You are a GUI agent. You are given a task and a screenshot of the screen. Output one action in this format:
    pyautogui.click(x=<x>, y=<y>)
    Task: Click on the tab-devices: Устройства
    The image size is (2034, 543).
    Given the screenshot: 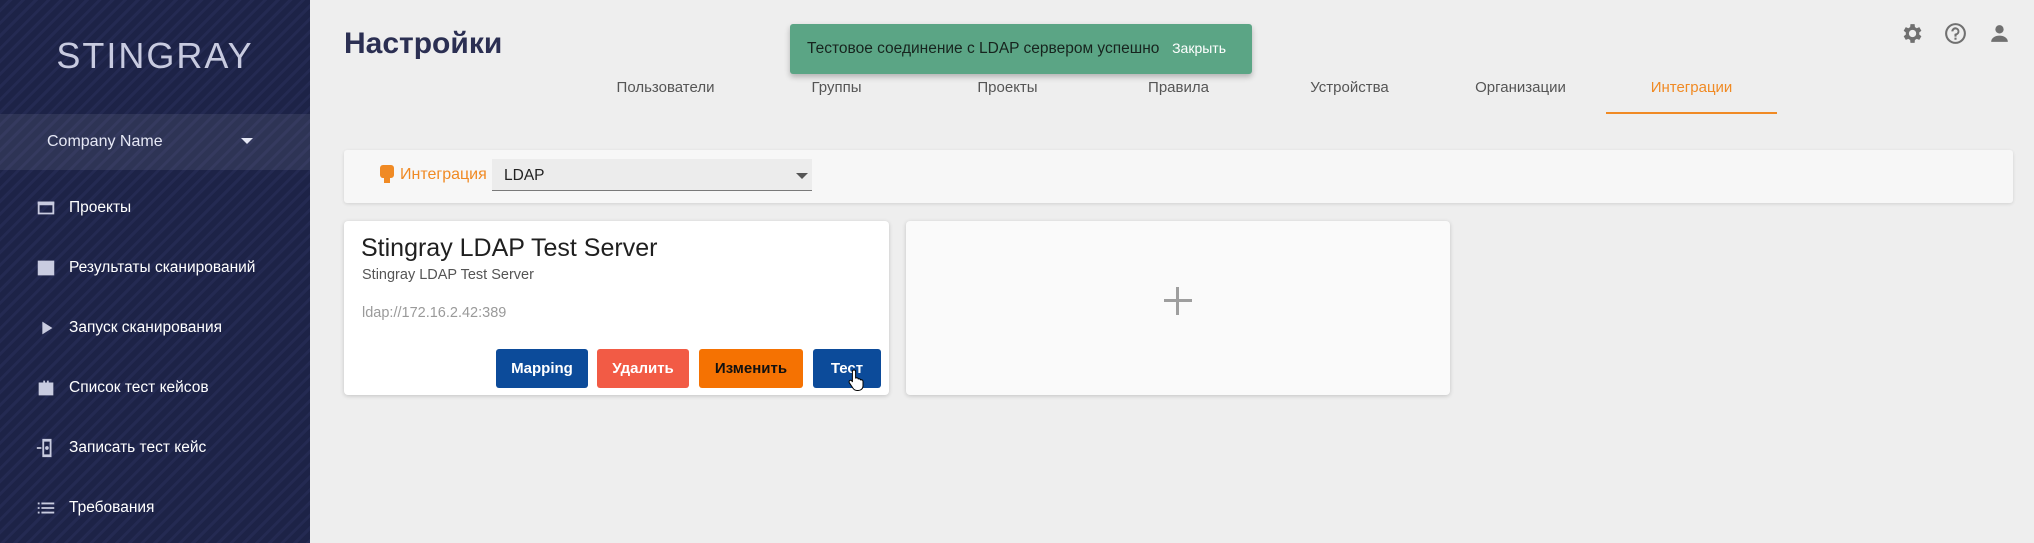 What is the action you would take?
    pyautogui.click(x=1349, y=92)
    